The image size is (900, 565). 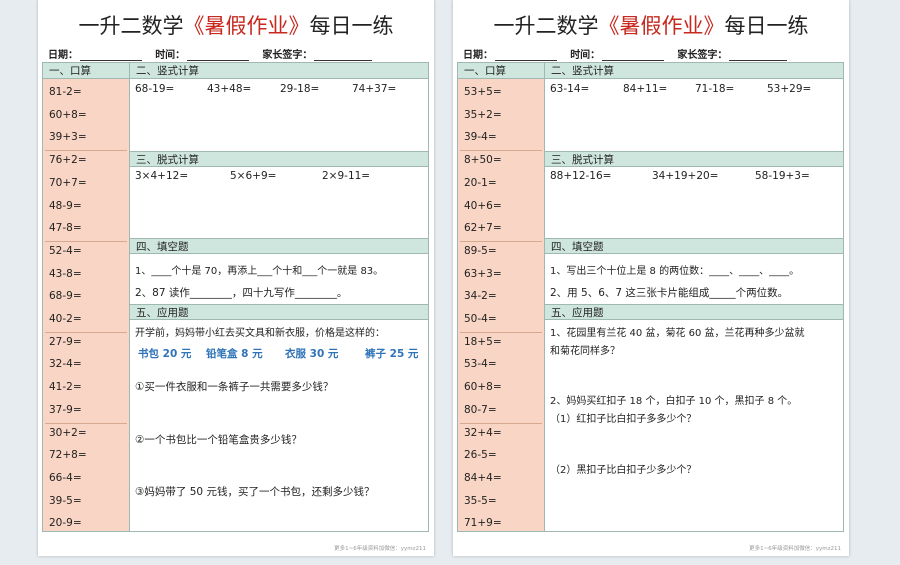 I want to click on app-question-2: ②一个书包比一个铅笔盒贵多少钱？, so click(x=218, y=440).